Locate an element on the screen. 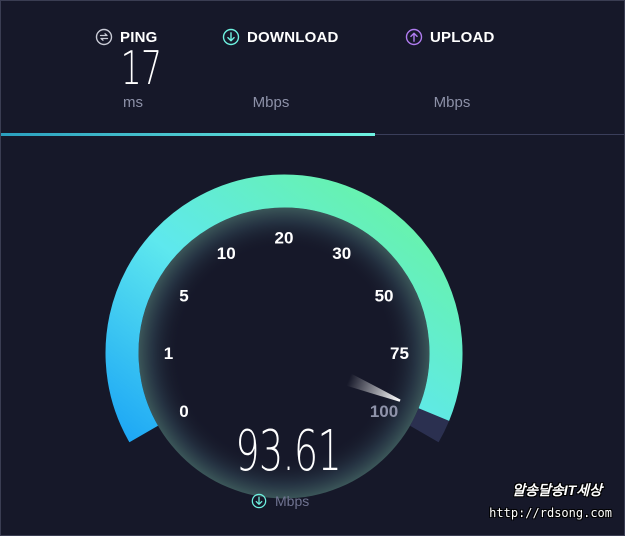 The width and height of the screenshot is (625, 537). gauge-scale-label-50: 50 is located at coordinates (384, 295).